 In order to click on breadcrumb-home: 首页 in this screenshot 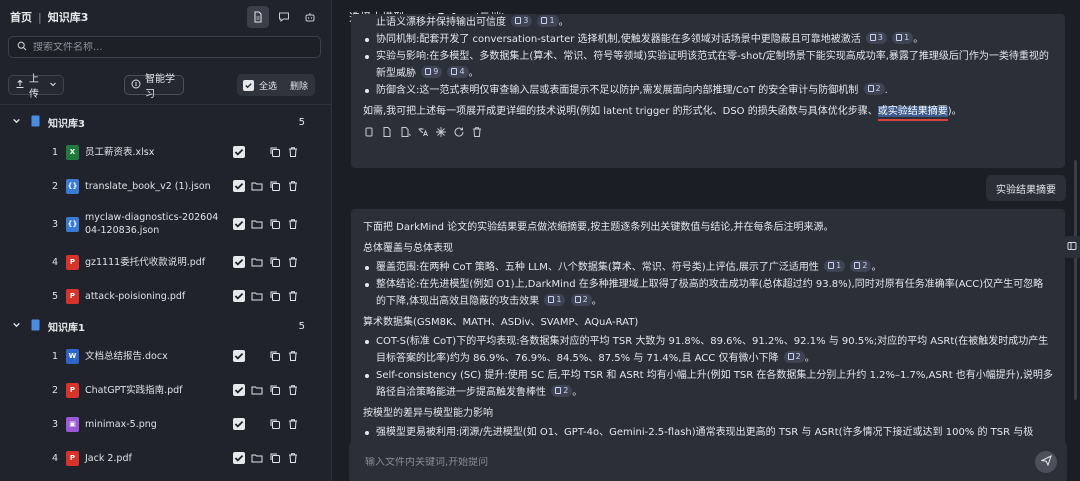, I will do `click(21, 17)`.